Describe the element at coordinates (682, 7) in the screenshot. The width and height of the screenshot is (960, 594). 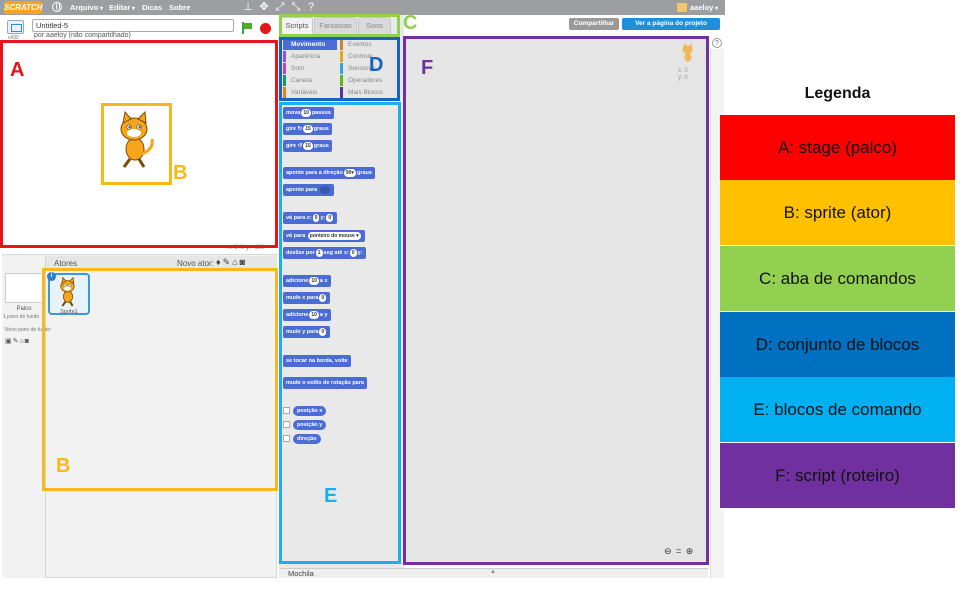
I see `user-folder-icon` at that location.